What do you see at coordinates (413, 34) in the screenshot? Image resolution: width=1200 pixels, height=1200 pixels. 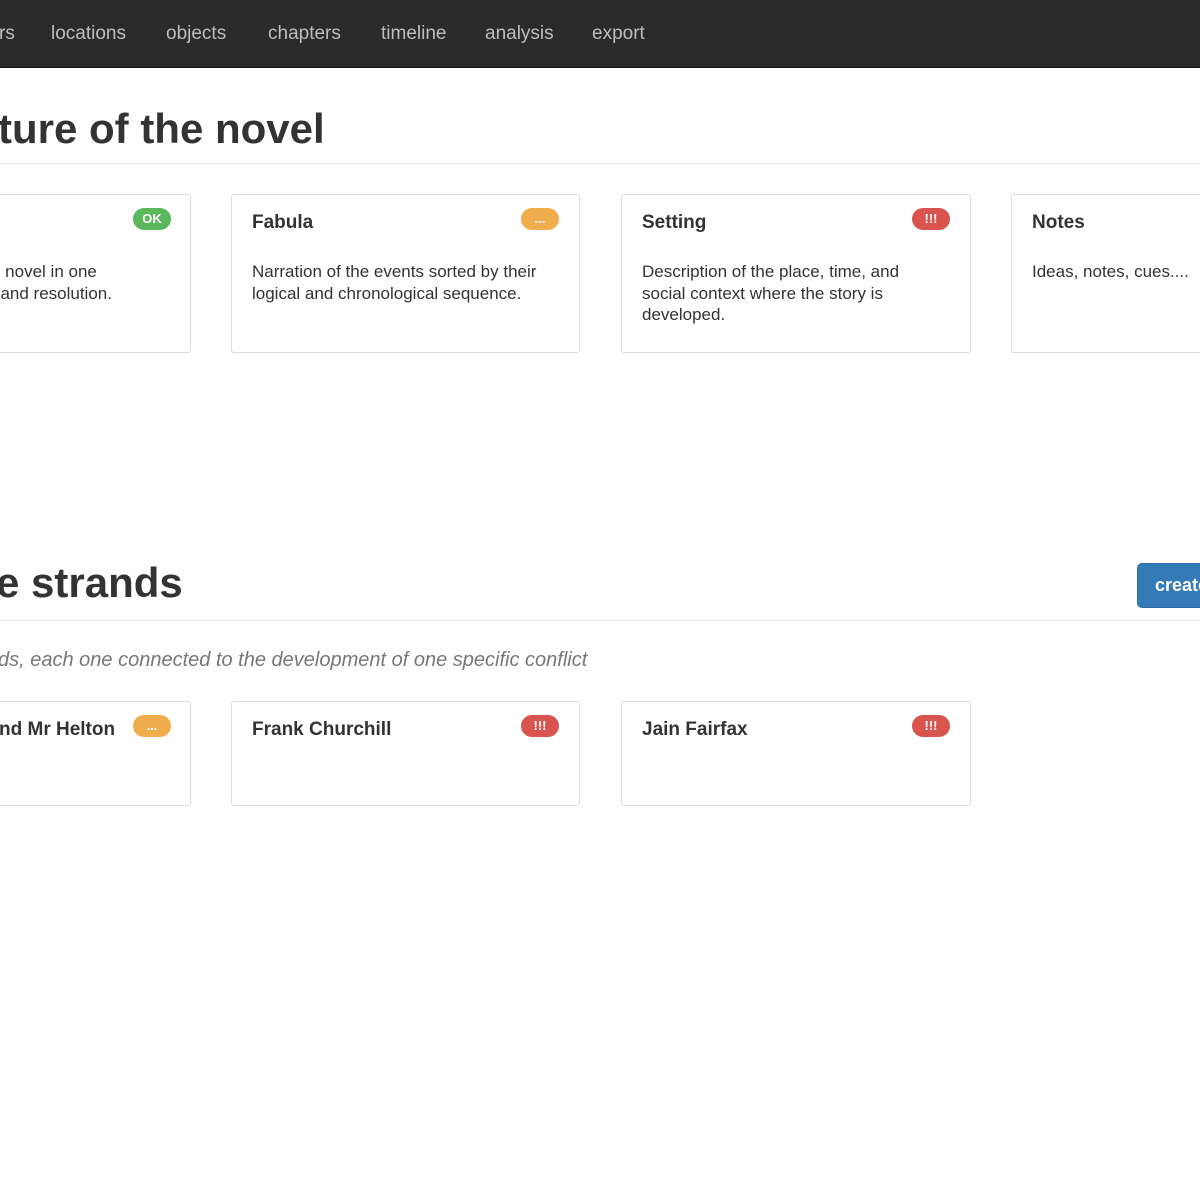 I see `nav-item-timeline: timeline` at bounding box center [413, 34].